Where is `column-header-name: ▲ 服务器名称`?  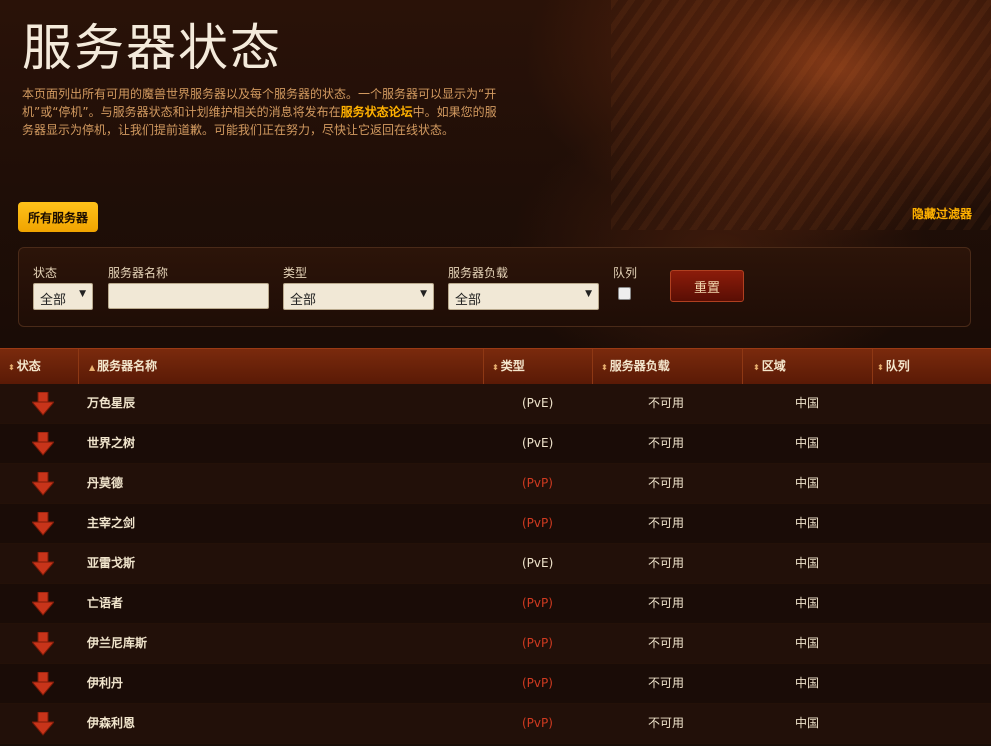 column-header-name: ▲ 服务器名称 is located at coordinates (280, 366).